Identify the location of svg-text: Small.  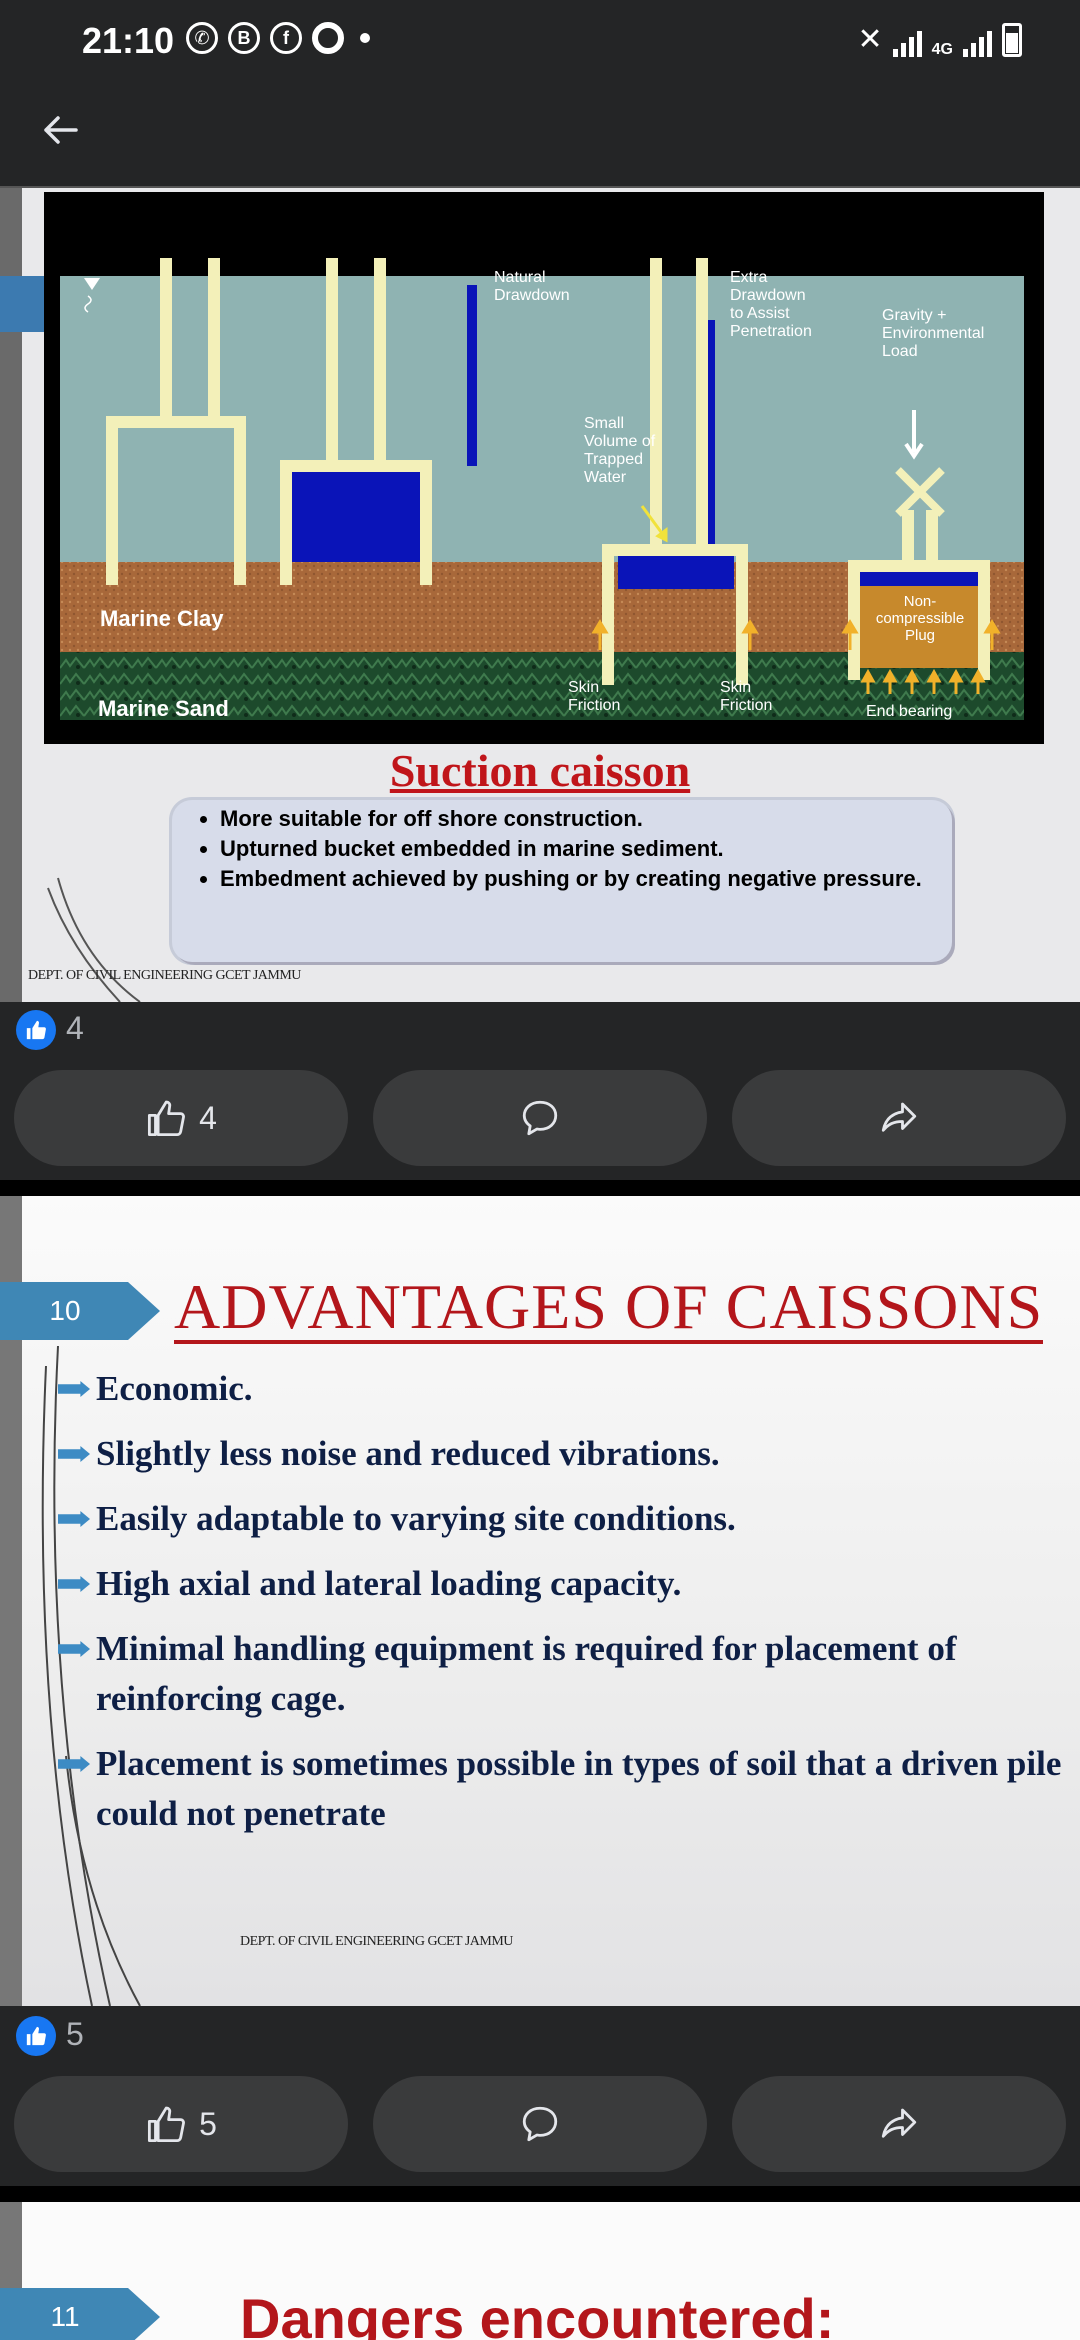
(604, 423).